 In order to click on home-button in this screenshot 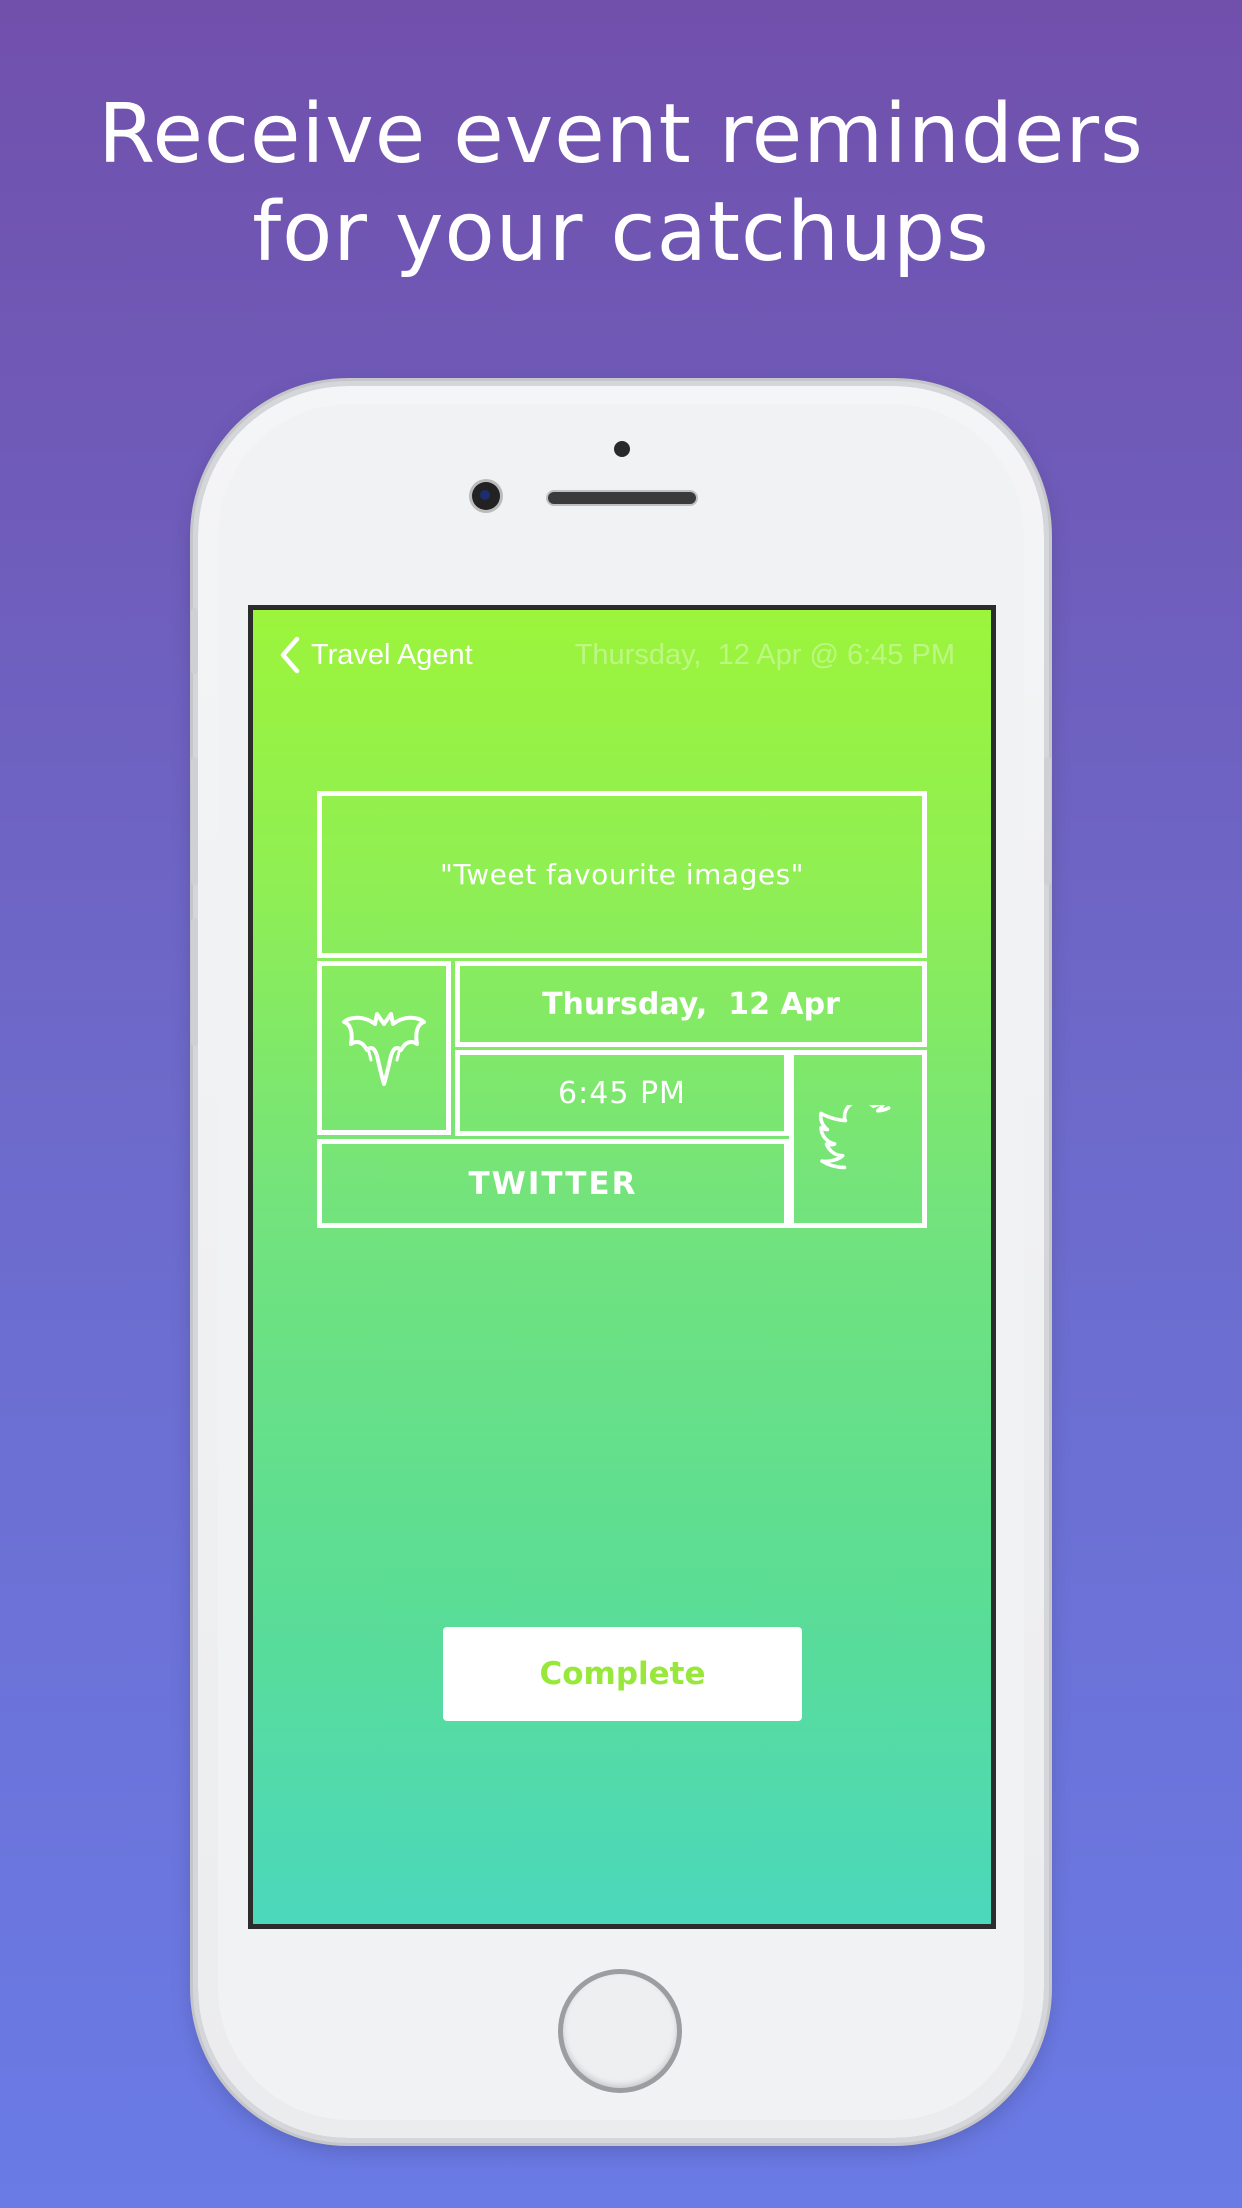, I will do `click(620, 2031)`.